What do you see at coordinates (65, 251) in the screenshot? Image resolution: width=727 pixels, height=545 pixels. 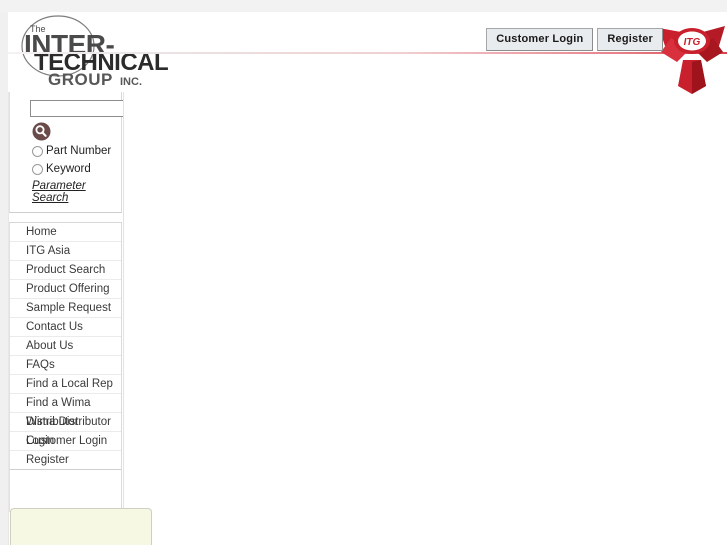 I see `sidebar-item-itg-asia: ITG Asia` at bounding box center [65, 251].